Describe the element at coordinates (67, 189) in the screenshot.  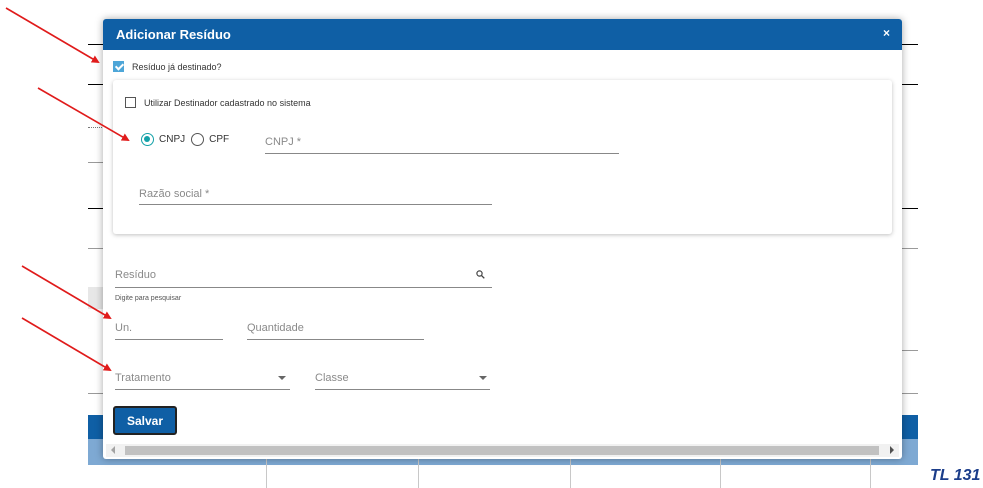
I see `annotation-arrows` at that location.